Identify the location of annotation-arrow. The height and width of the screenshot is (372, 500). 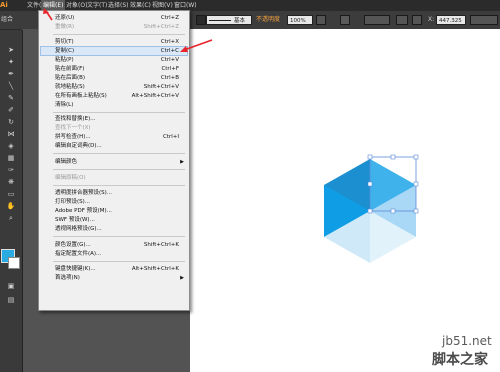
(198, 45).